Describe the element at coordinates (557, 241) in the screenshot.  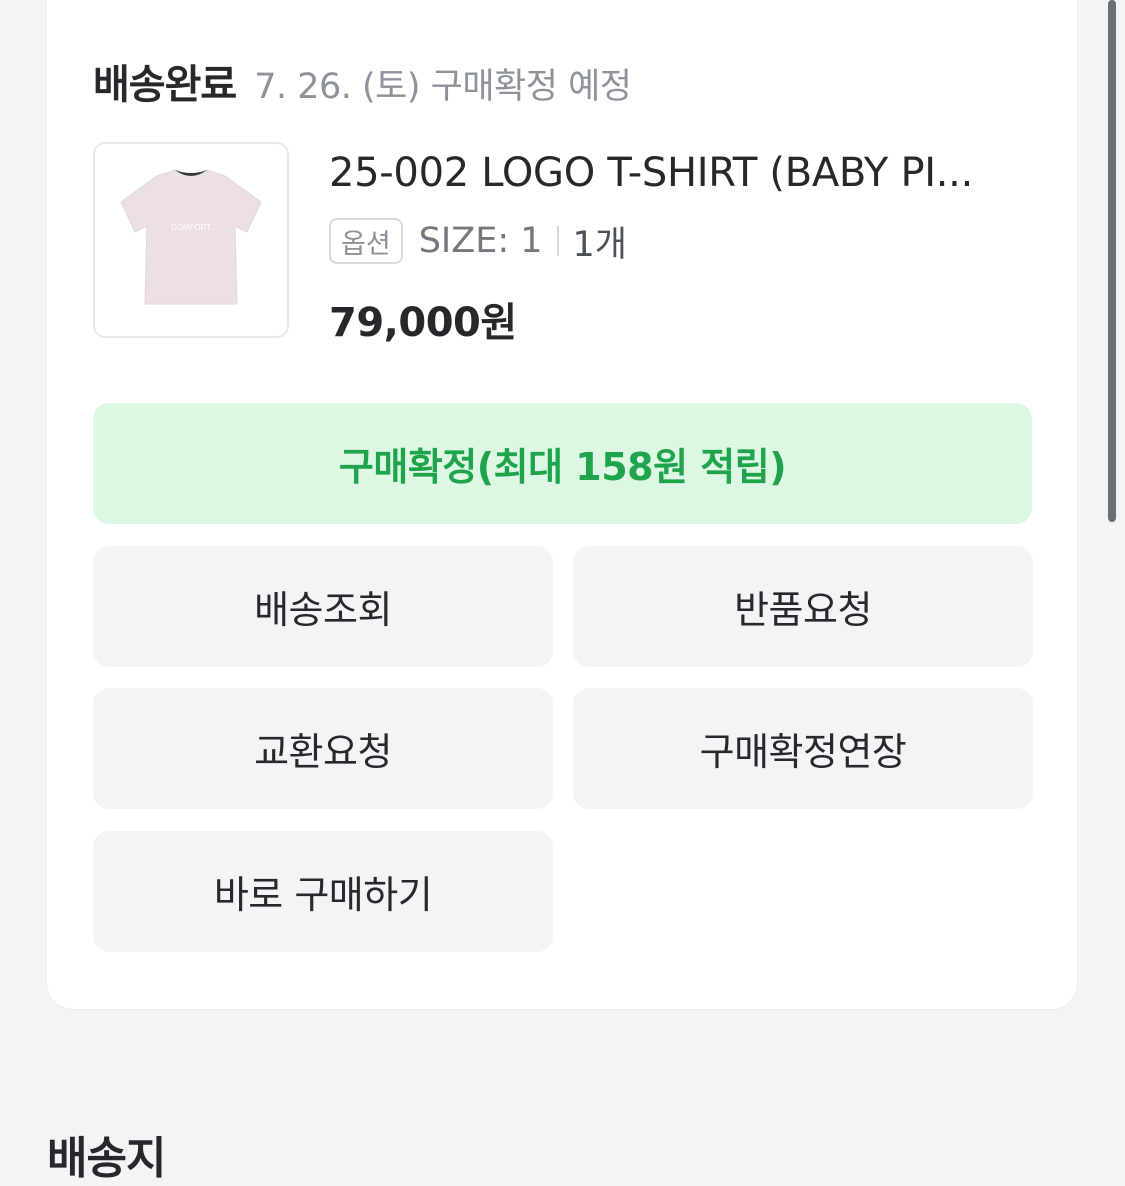
I see `option-divider` at that location.